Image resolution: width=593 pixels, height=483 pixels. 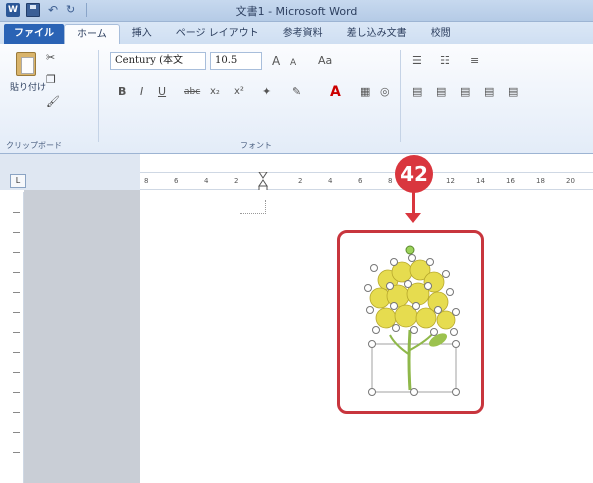 I want to click on align-right-icon: ▤, so click(x=465, y=92).